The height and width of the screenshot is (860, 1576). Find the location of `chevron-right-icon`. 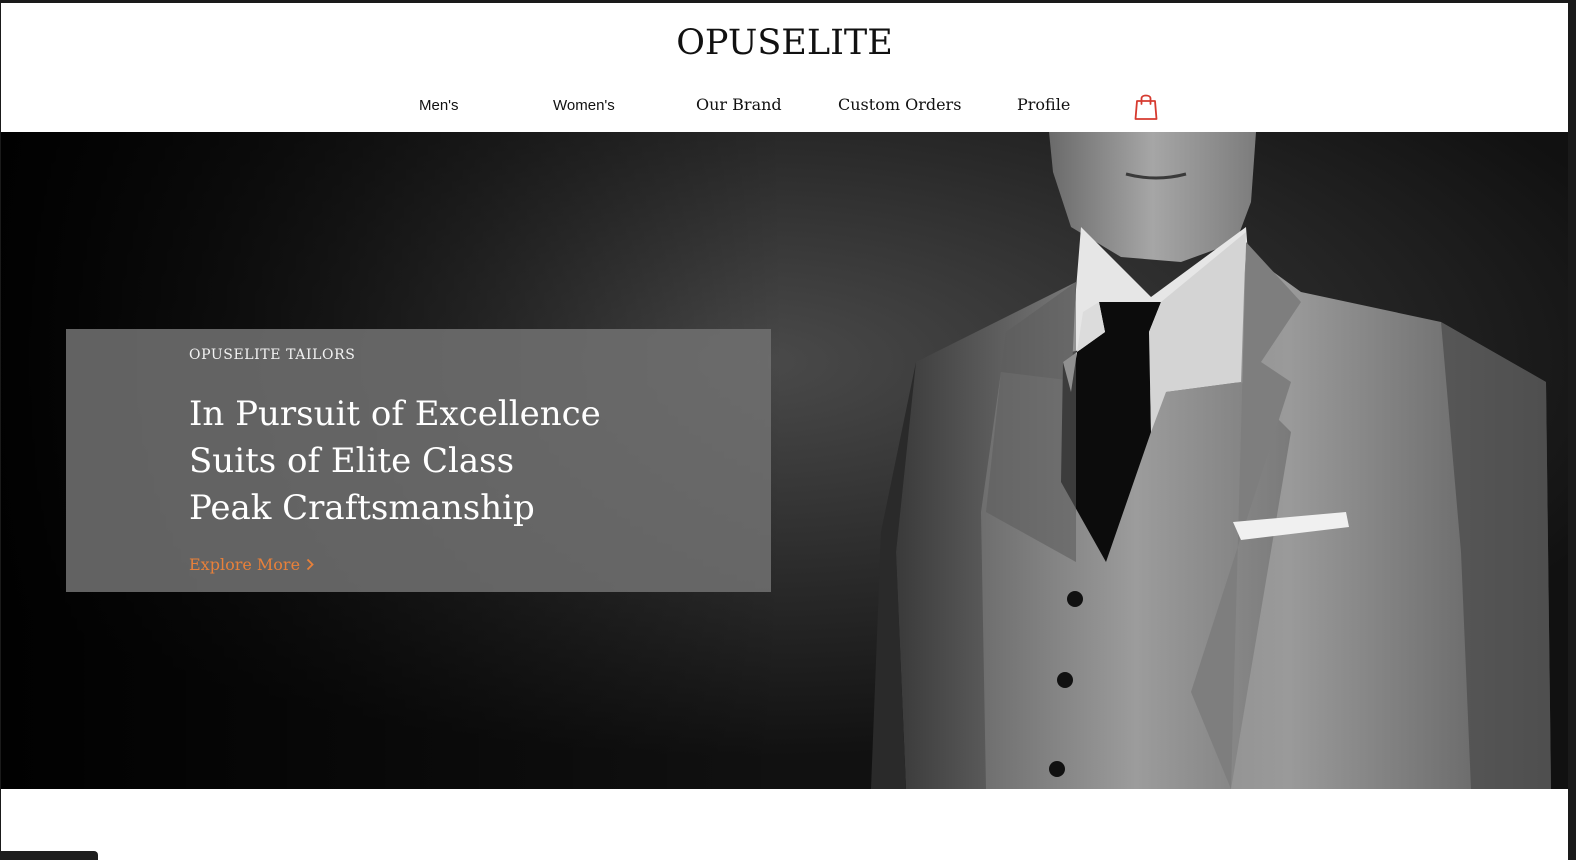

chevron-right-icon is located at coordinates (310, 564).